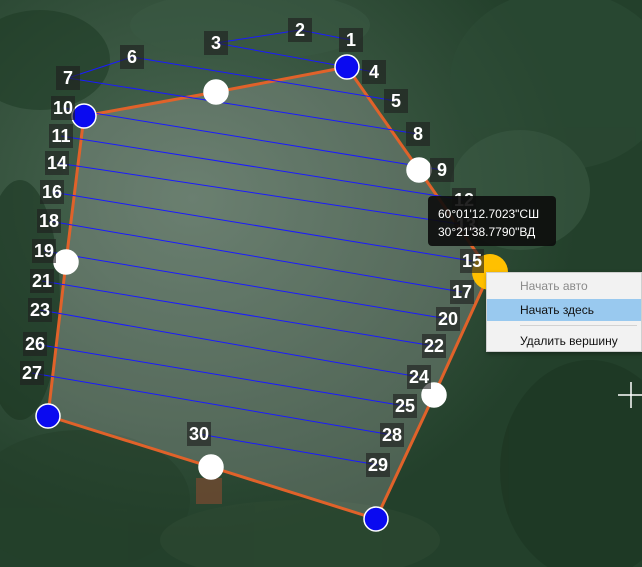 The width and height of the screenshot is (642, 567). I want to click on coordinate-tooltip: 60°01'12.7023"СШ 30°21'38.7790"ВД, so click(492, 221).